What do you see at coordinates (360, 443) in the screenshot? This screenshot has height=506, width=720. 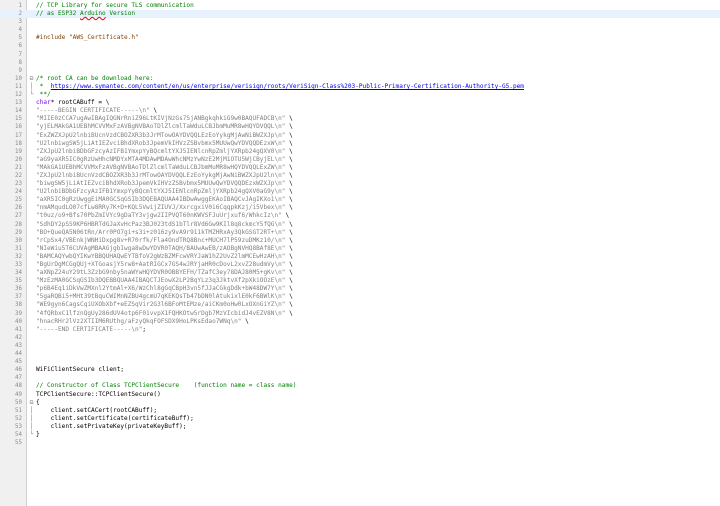 I see `code-line: 55` at bounding box center [360, 443].